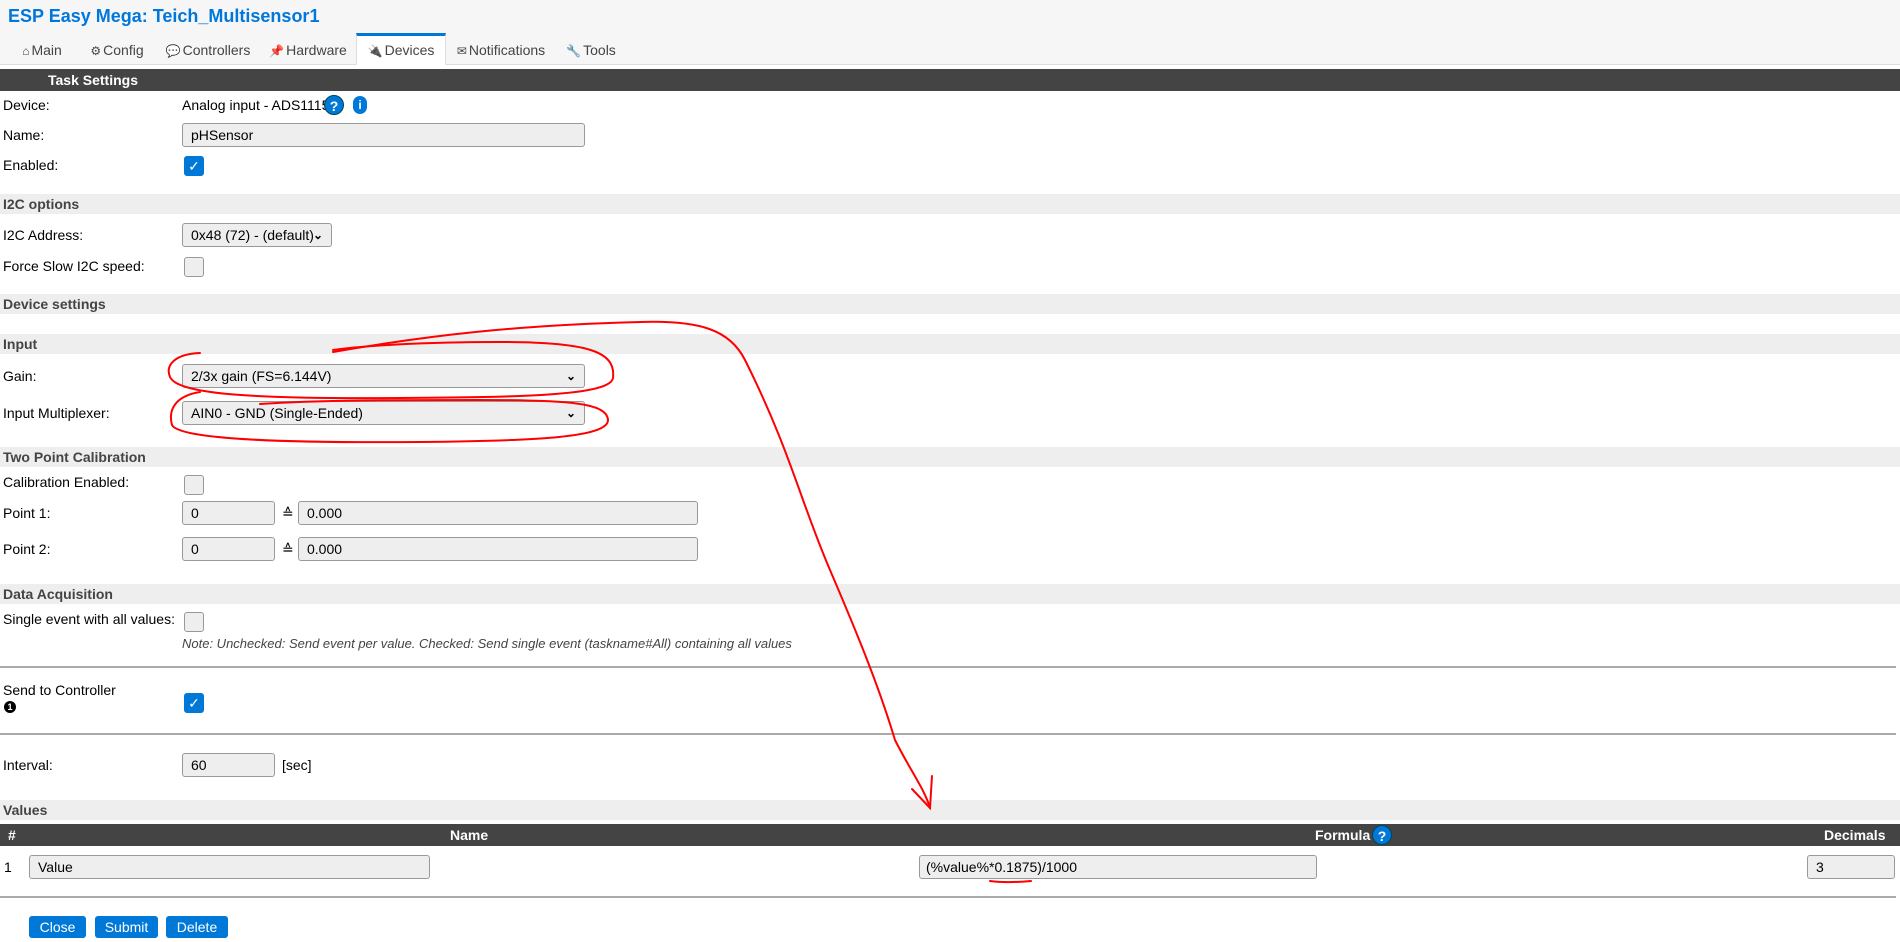 Image resolution: width=1900 pixels, height=942 pixels. What do you see at coordinates (261, 376) in the screenshot?
I see `select-value: 2/3x gain (FS=6.144V)` at bounding box center [261, 376].